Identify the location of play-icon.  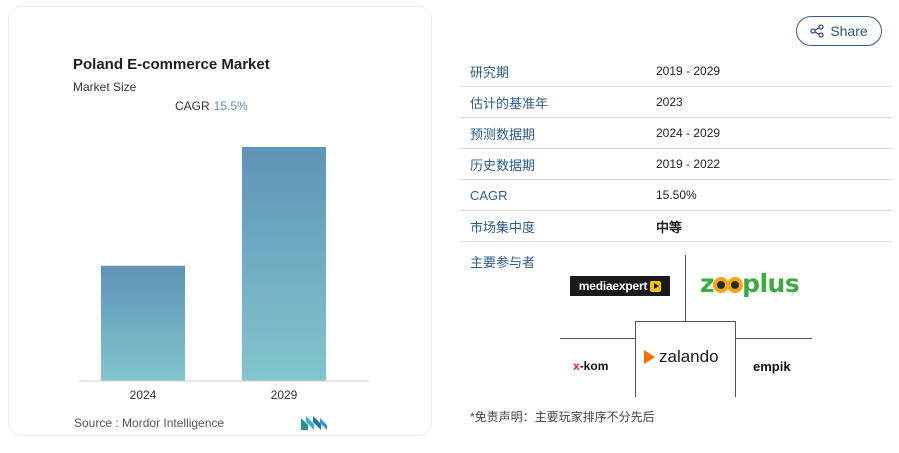
(656, 286).